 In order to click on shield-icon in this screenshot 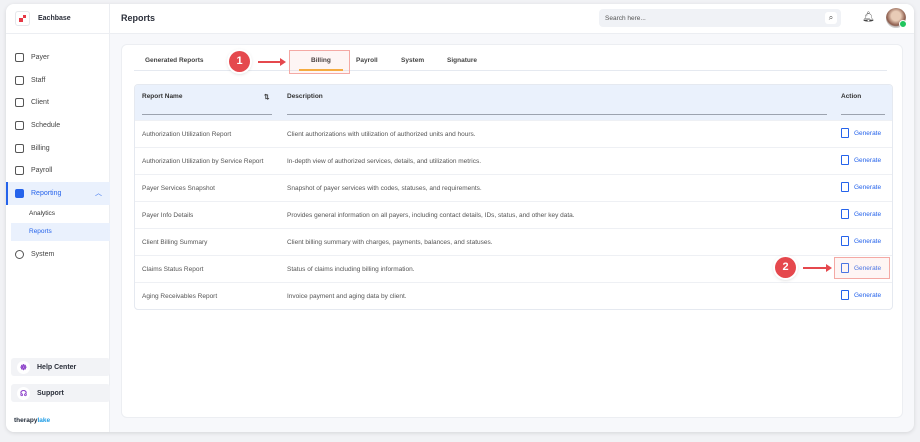, I will do `click(19, 57)`.